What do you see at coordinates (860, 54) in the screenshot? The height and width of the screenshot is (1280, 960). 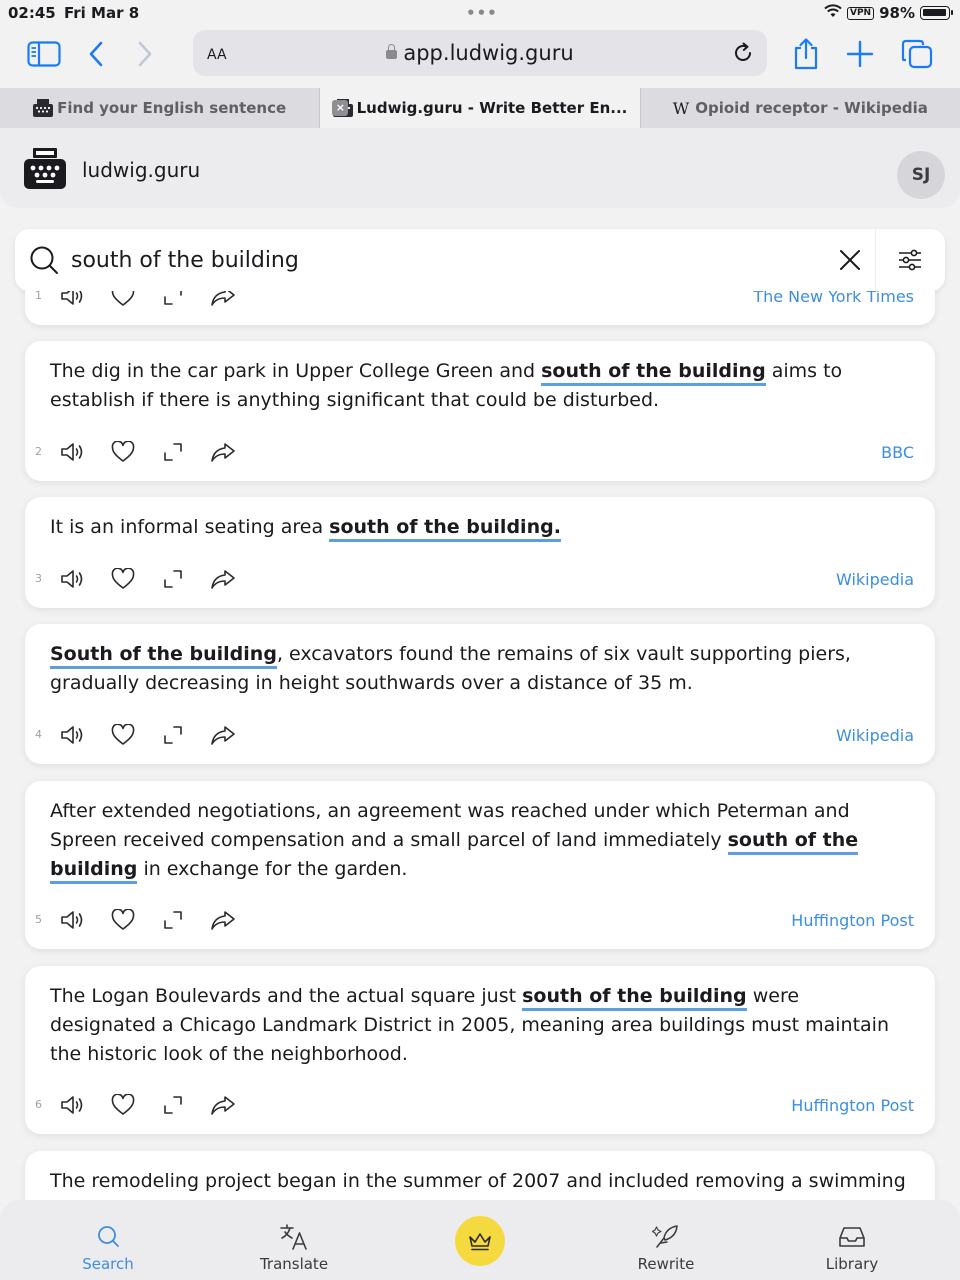 I see `new-tab-button` at bounding box center [860, 54].